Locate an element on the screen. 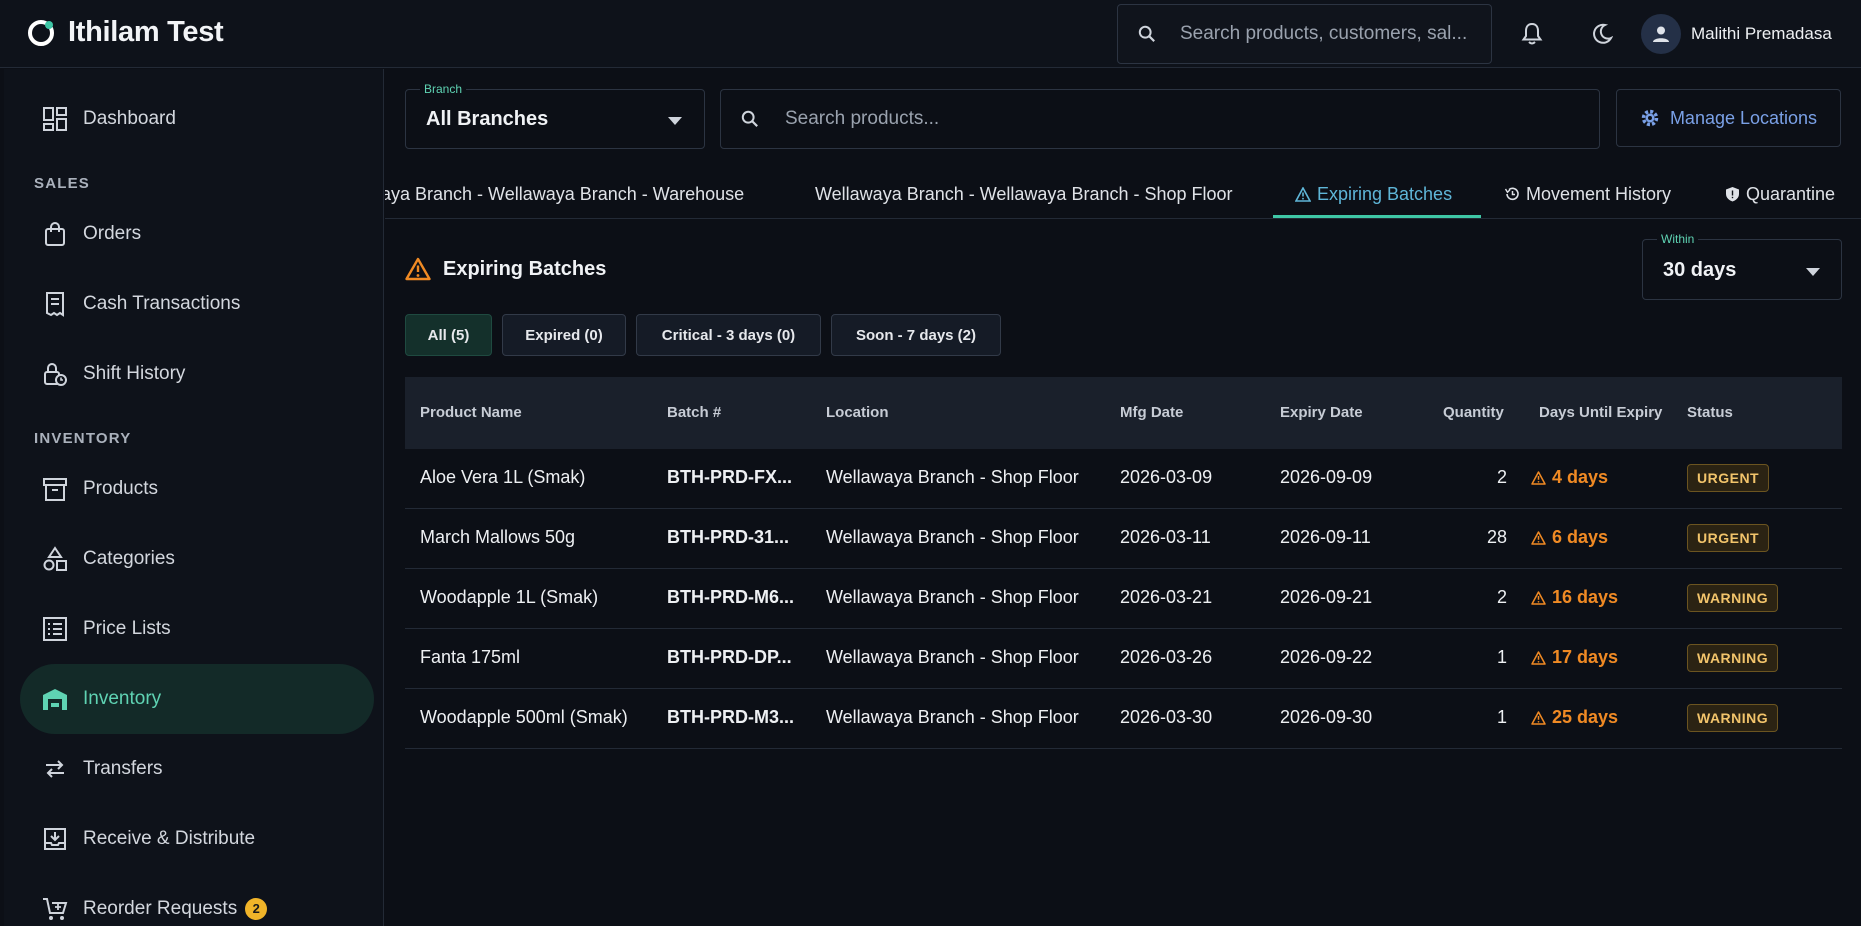 The image size is (1861, 926). manage-locations-button: Manage Locations is located at coordinates (1728, 118).